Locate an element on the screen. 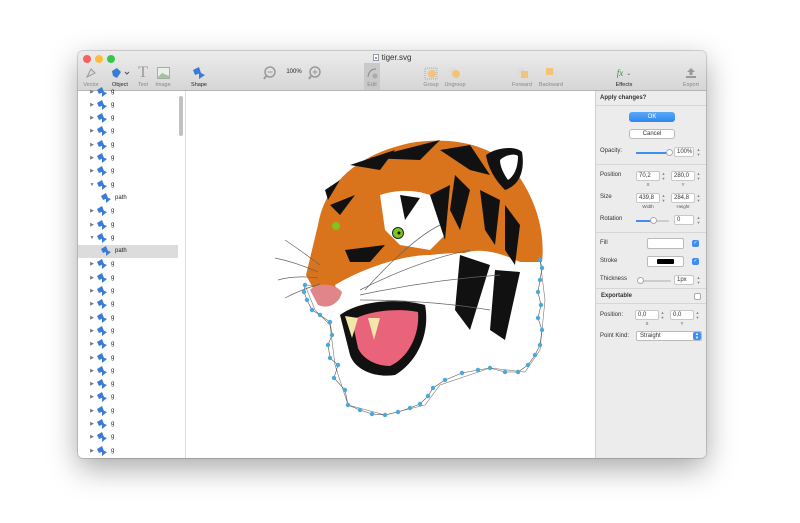  point-x-field: 0,0 is located at coordinates (647, 315).